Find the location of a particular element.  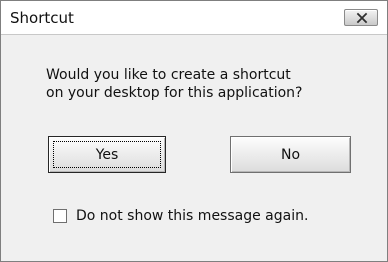

close-icon is located at coordinates (362, 18).